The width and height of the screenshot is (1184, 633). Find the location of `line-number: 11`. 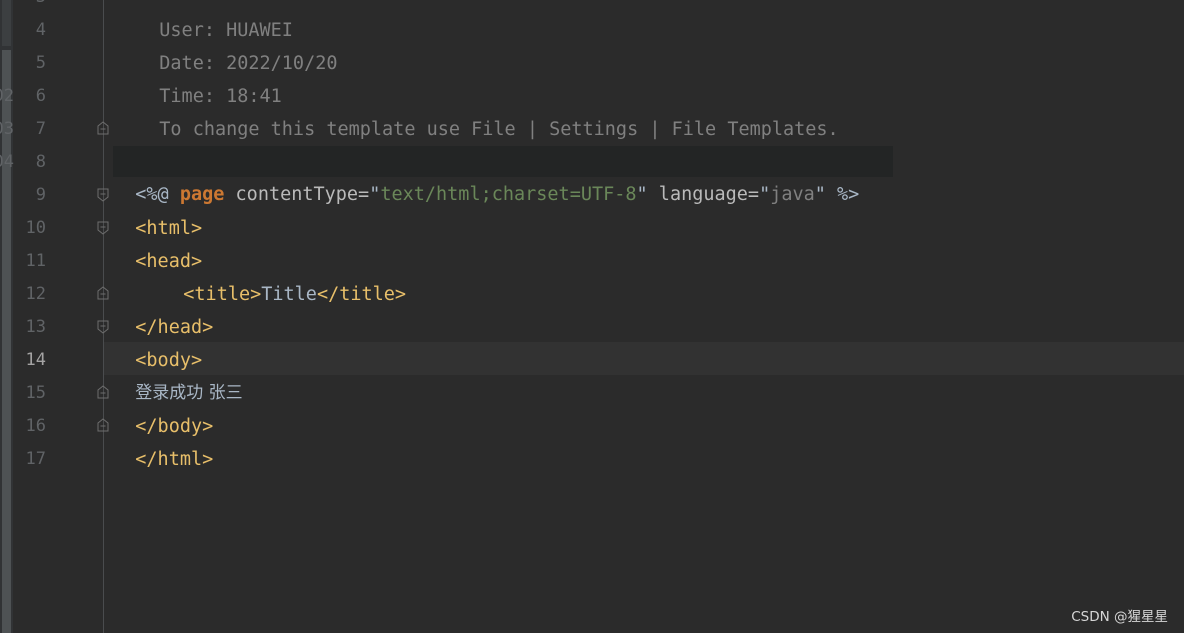

line-number: 11 is located at coordinates (35, 261).